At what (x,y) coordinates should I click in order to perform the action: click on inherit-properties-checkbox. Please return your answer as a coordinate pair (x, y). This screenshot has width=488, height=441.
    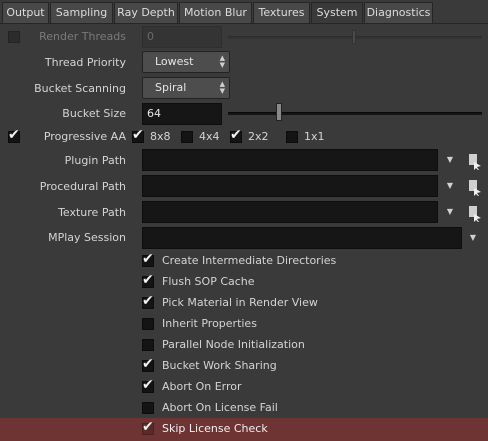
    Looking at the image, I should click on (148, 324).